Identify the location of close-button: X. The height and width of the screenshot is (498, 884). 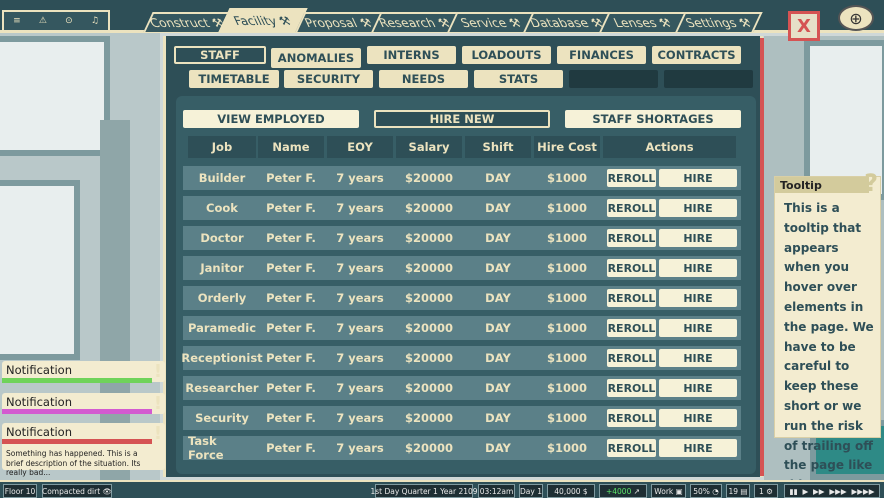
(804, 26).